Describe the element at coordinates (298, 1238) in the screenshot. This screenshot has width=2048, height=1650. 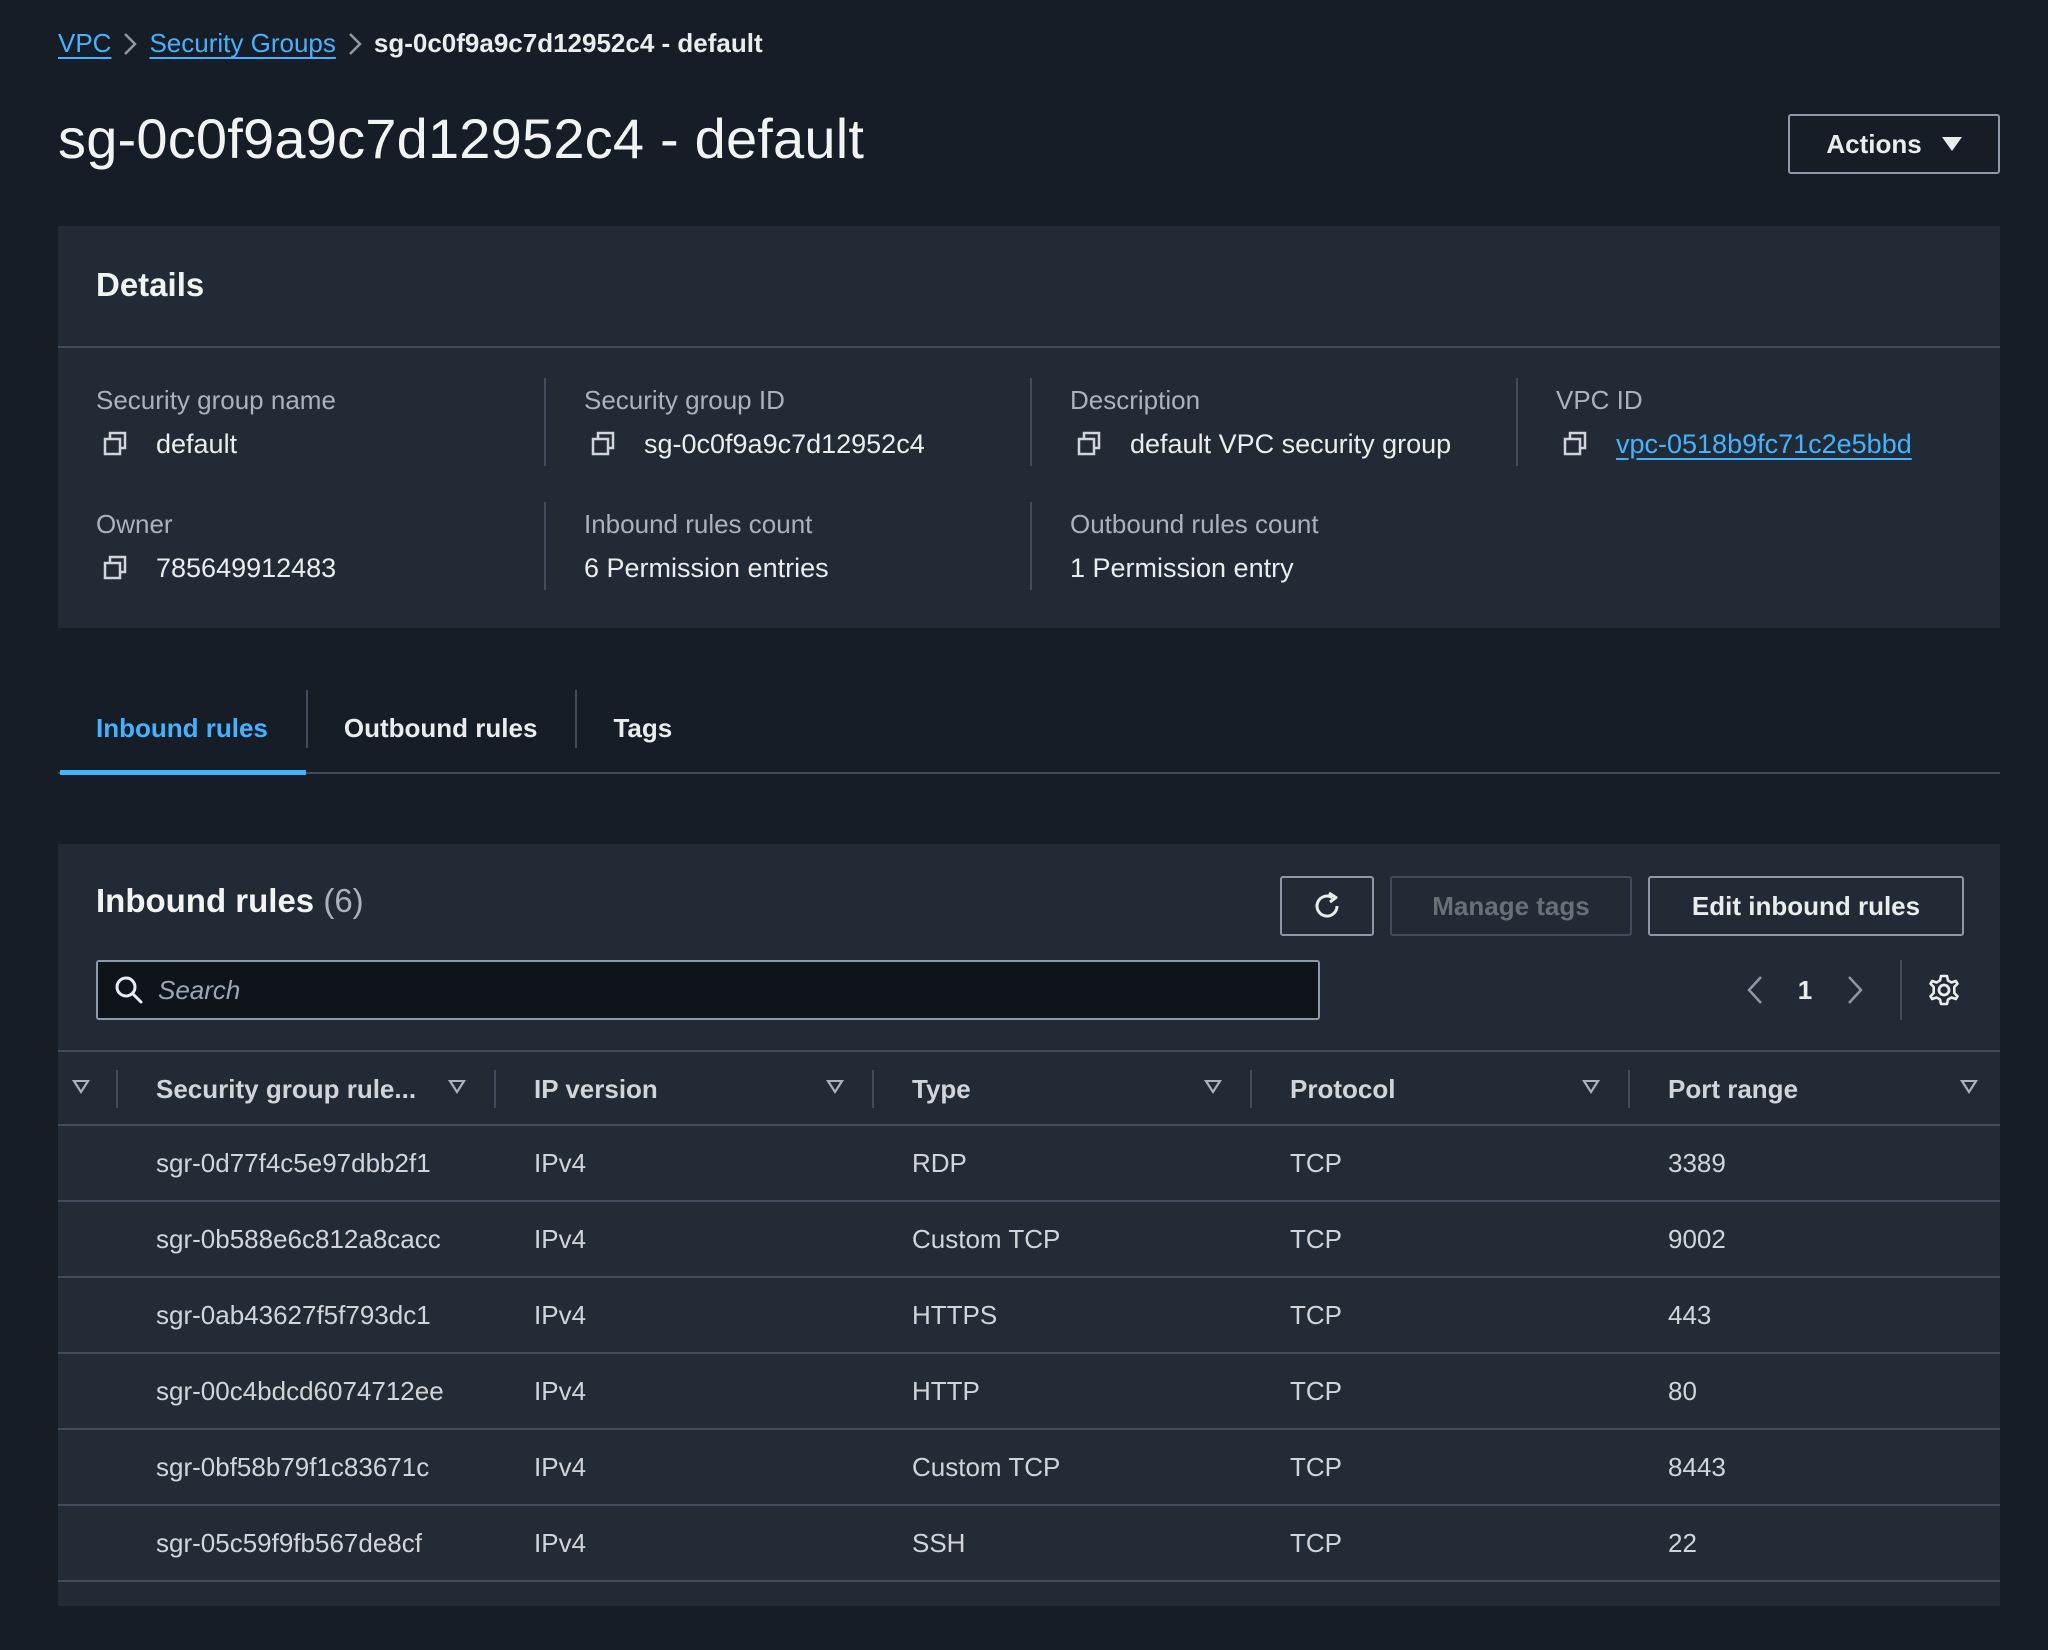
I see `cell-rule-id: sgr-0b588e6c812a8cacc` at that location.